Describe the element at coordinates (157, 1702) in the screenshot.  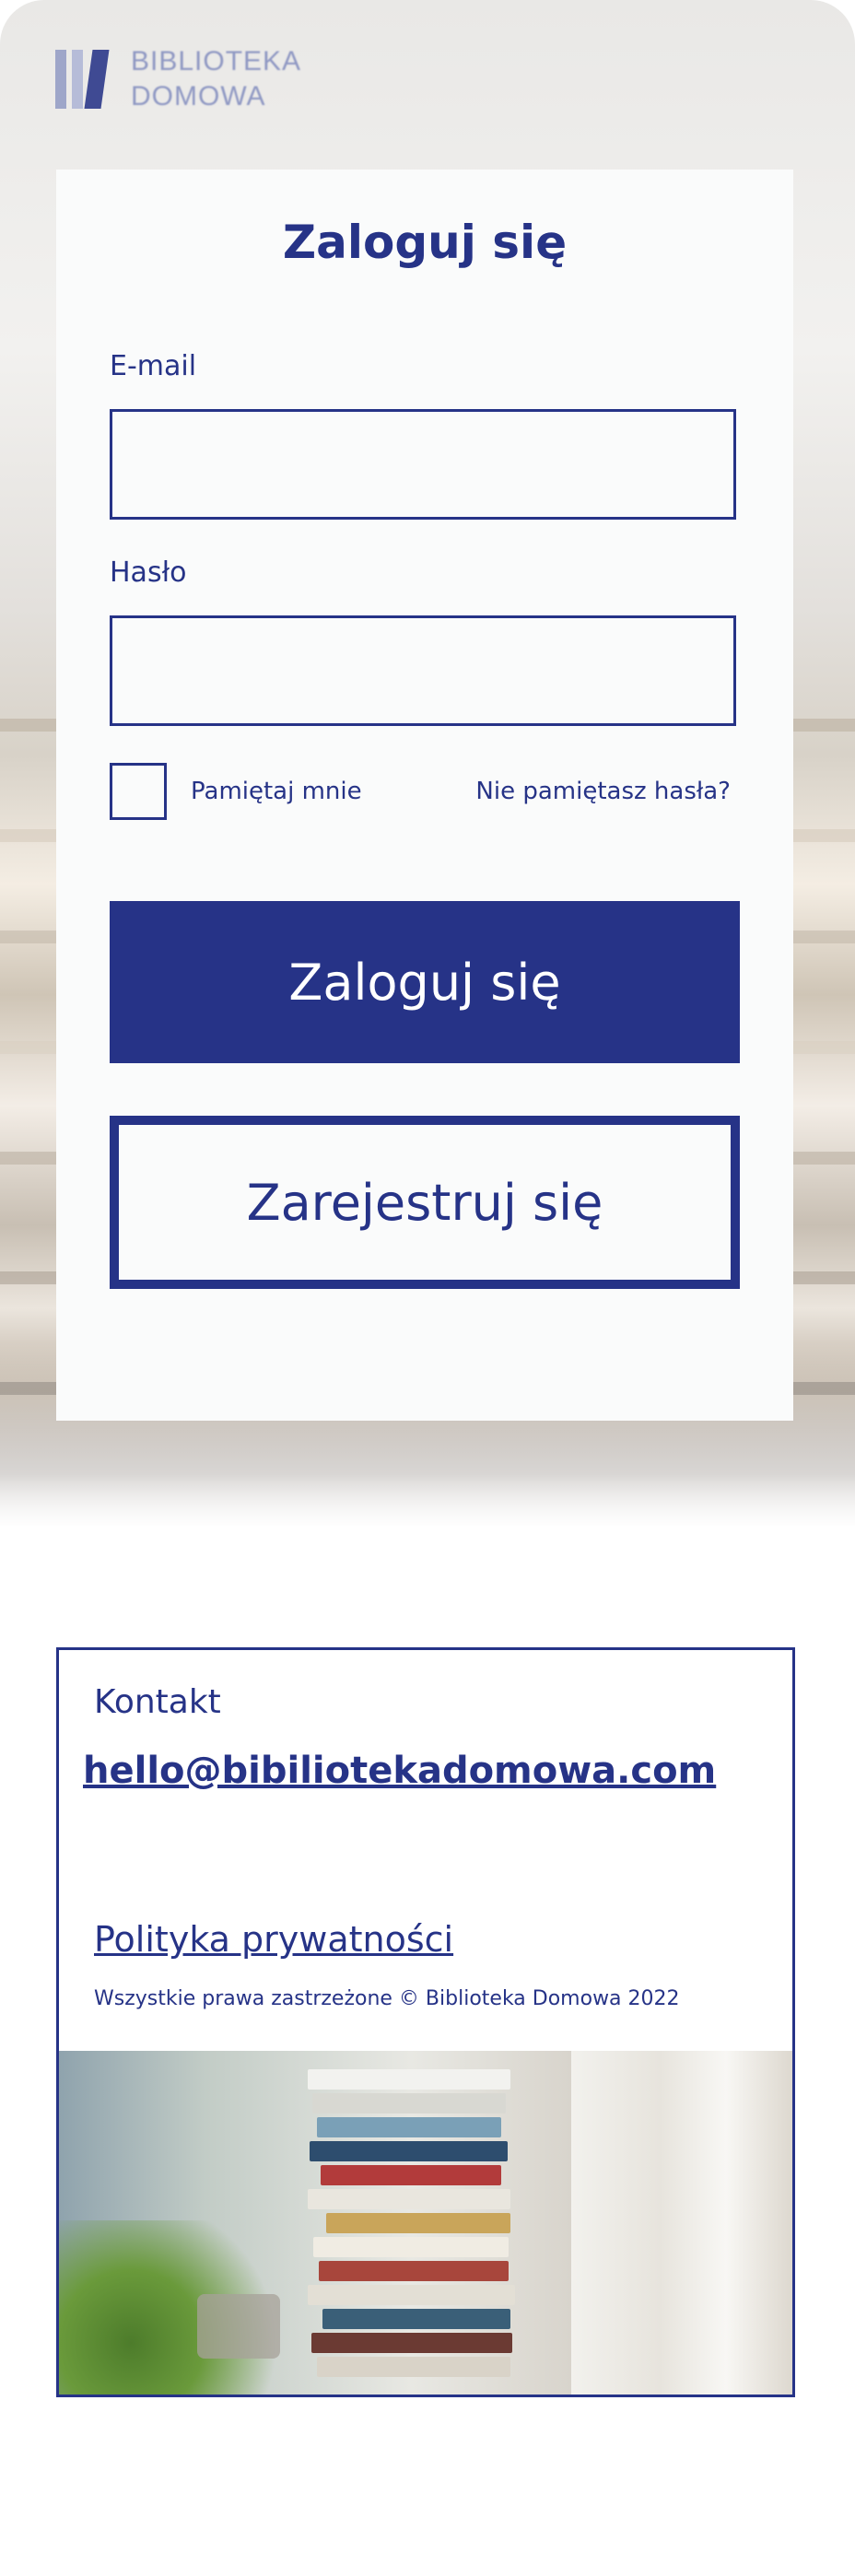
I see `contact-label: Kontakt` at that location.